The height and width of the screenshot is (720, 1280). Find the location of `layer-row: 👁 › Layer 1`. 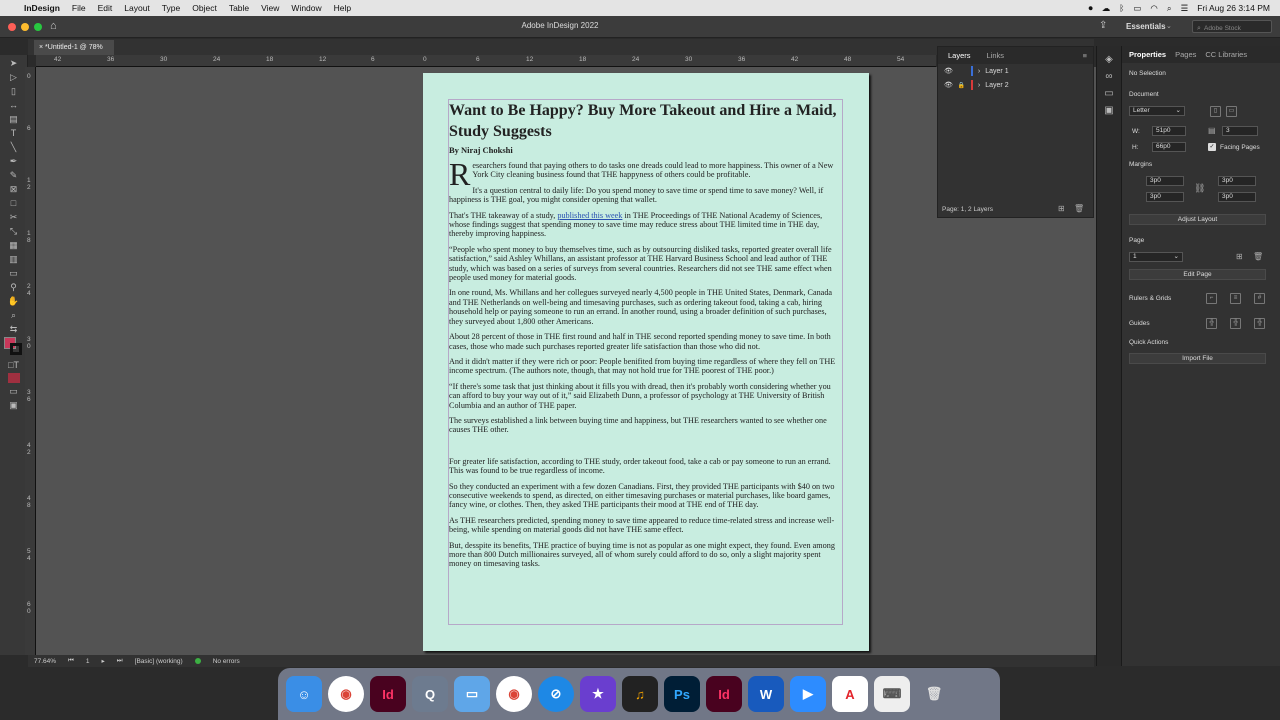

layer-row: 👁 › Layer 1 is located at coordinates (1015, 71).